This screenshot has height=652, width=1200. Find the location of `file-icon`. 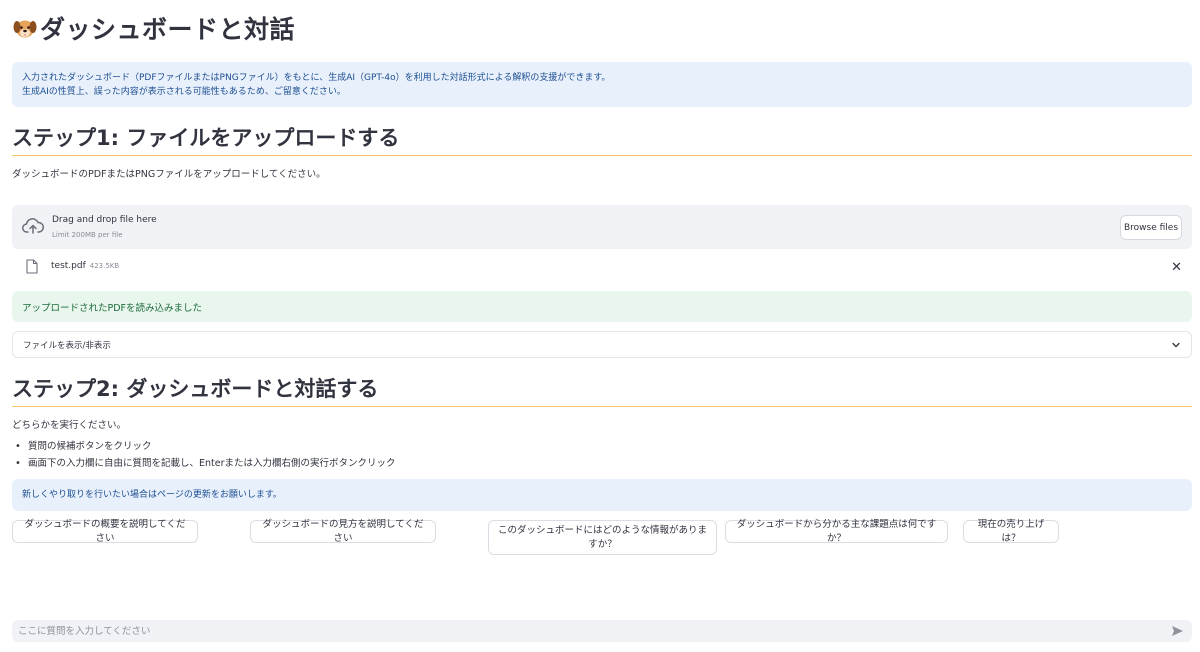

file-icon is located at coordinates (32, 266).